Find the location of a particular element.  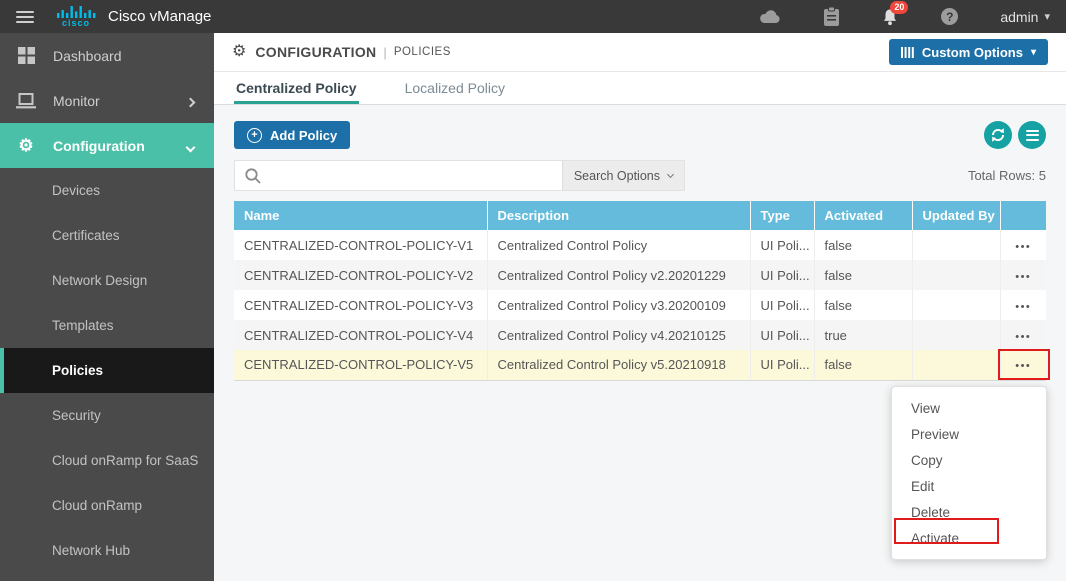

cell-name: CENTRALIZED-CONTROL-POLICY-V4 is located at coordinates (361, 335).